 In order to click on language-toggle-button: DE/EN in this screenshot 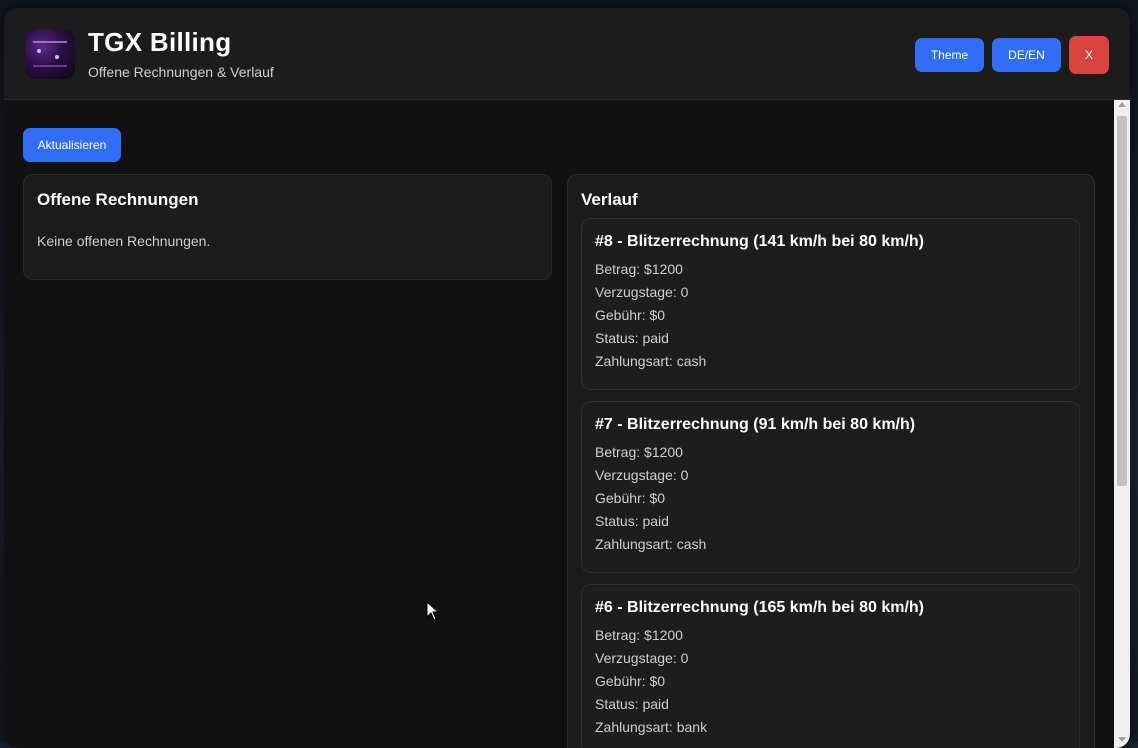, I will do `click(1026, 55)`.